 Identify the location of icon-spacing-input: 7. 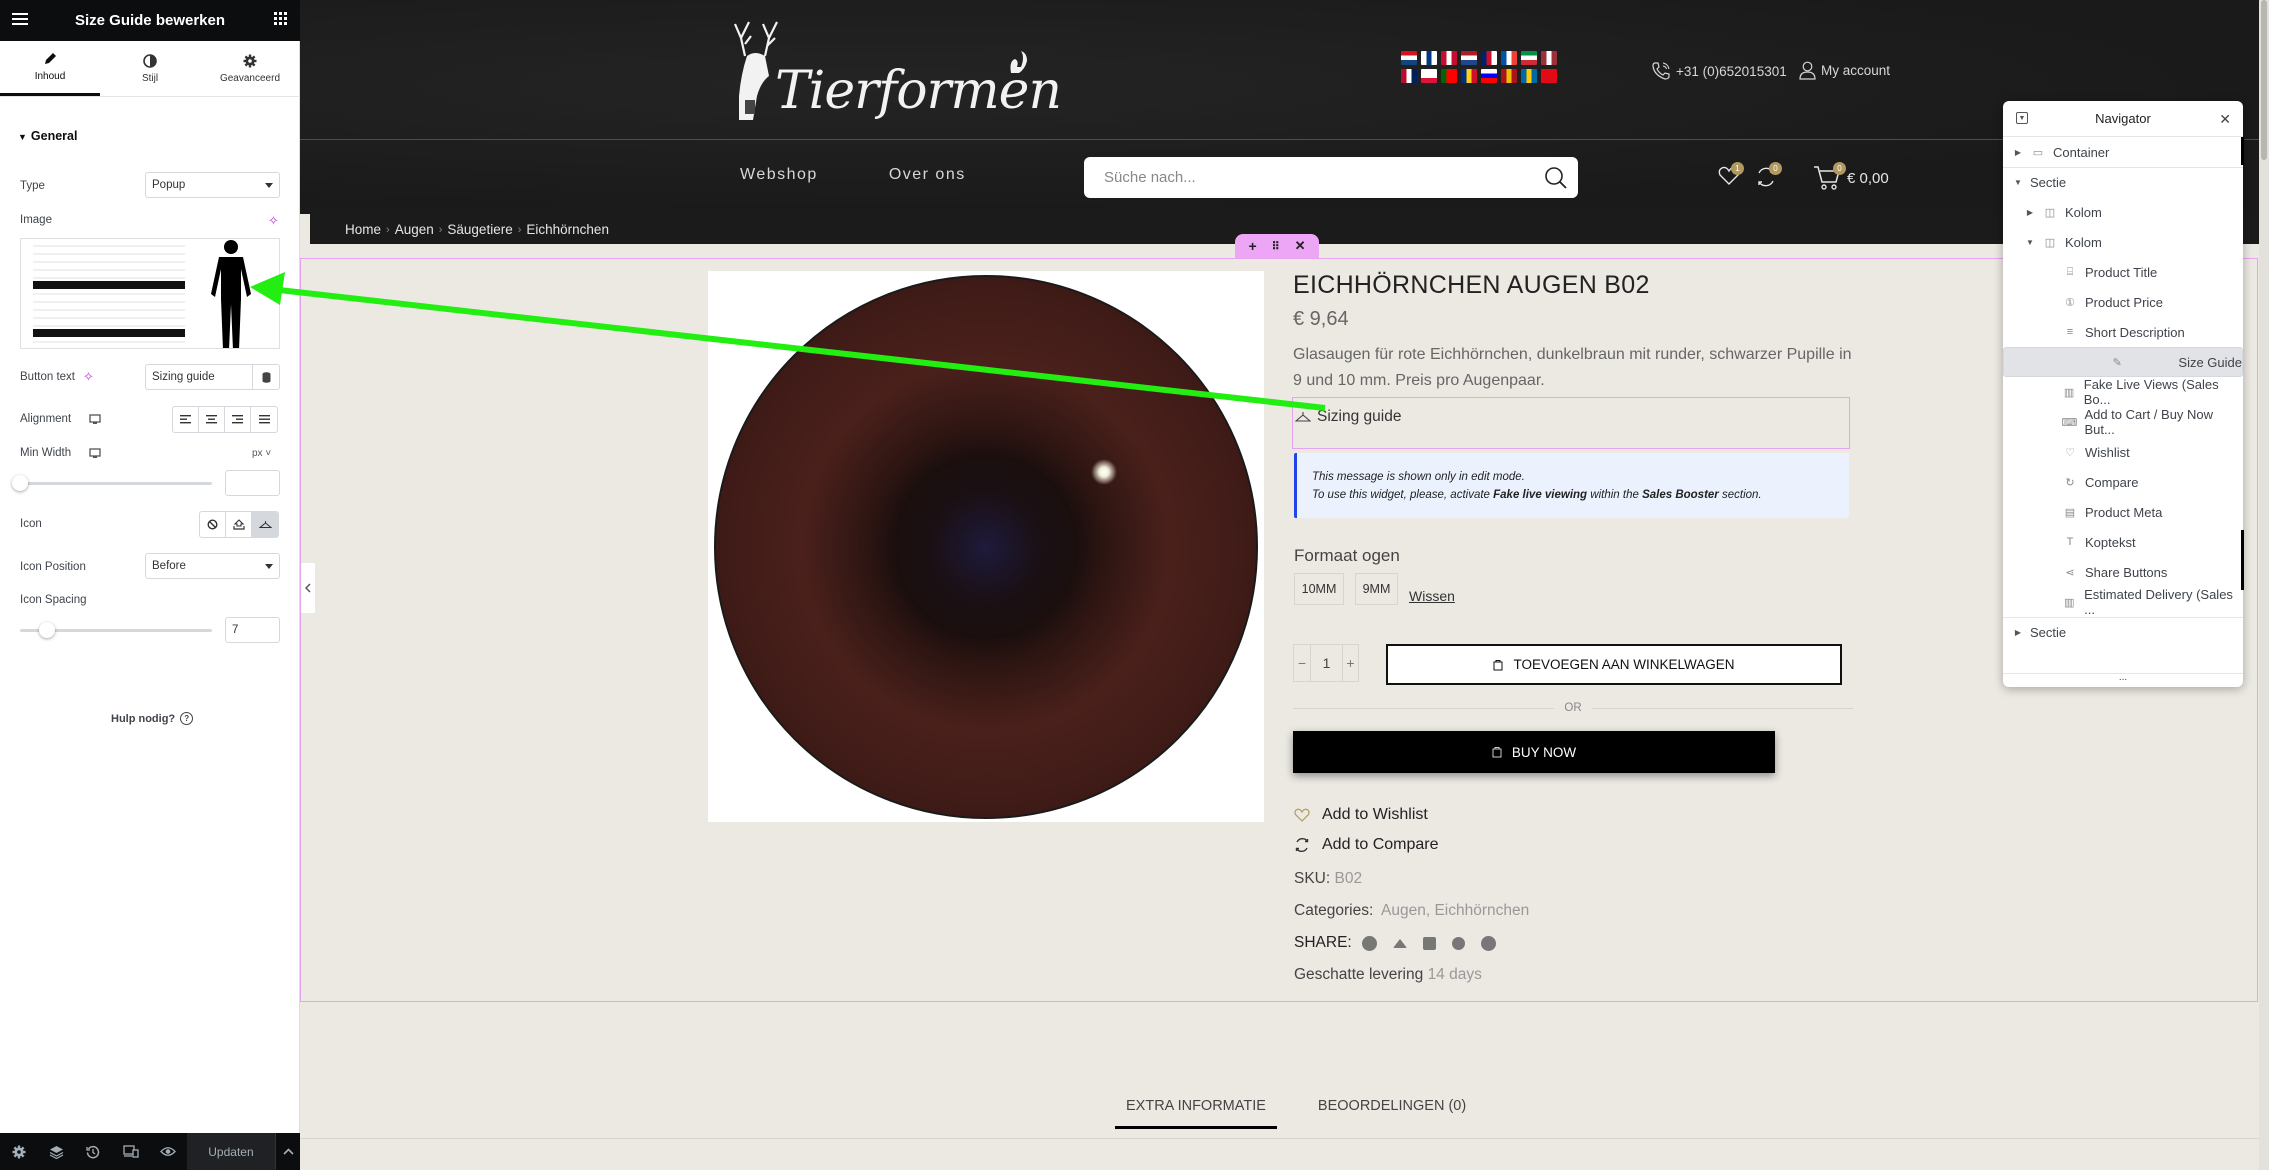
(252, 630).